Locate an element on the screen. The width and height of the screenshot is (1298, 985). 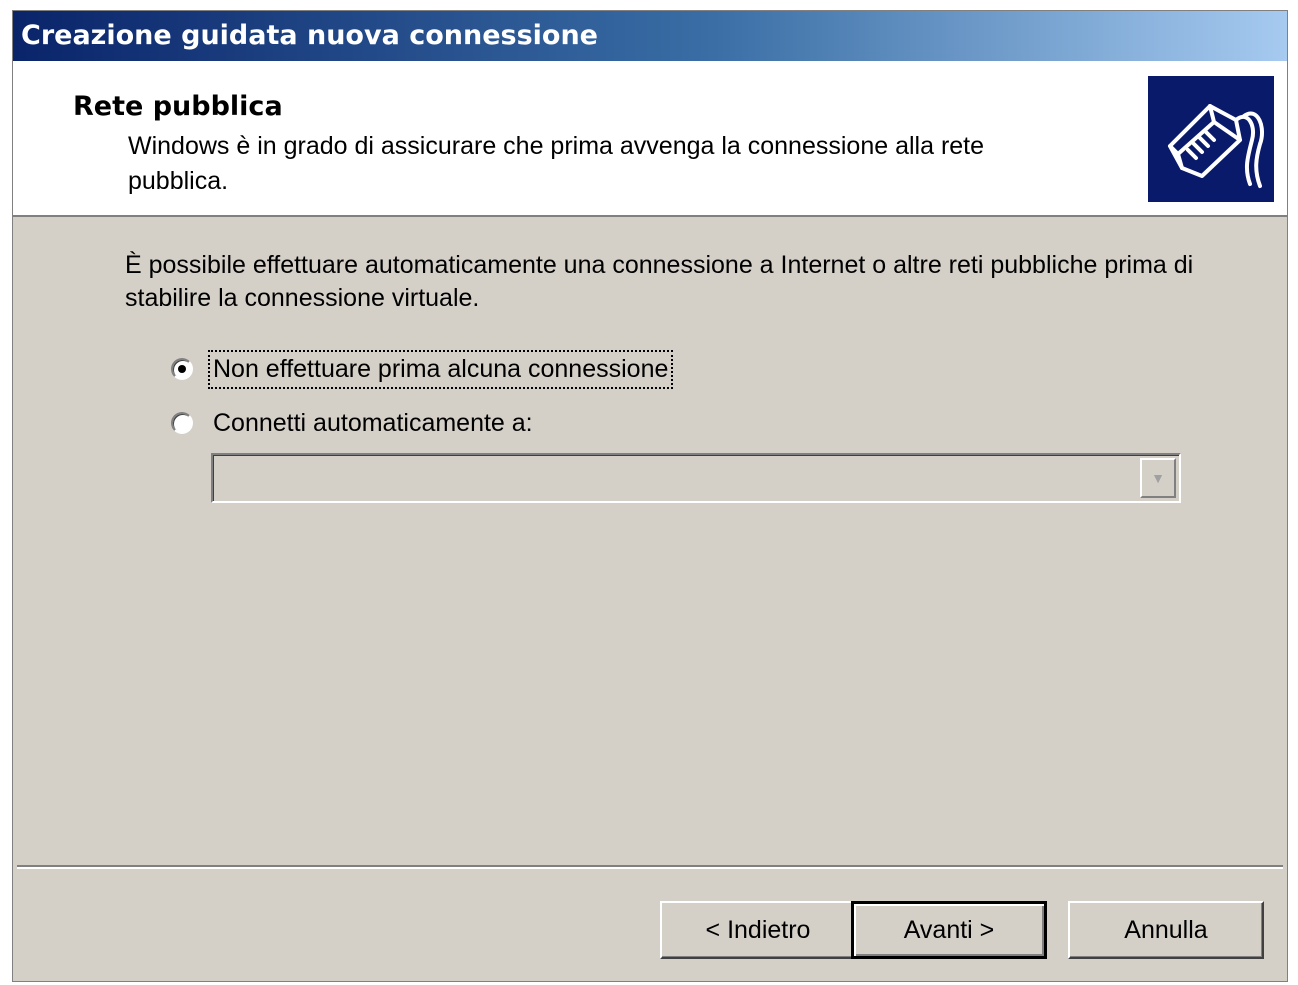
window-title: Creazione guidata nuova connessione is located at coordinates (309, 35).